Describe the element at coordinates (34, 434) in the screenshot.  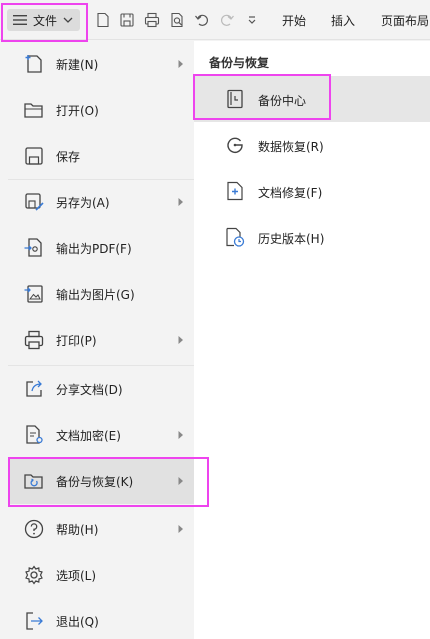
I see `encrypt-document-icon` at that location.